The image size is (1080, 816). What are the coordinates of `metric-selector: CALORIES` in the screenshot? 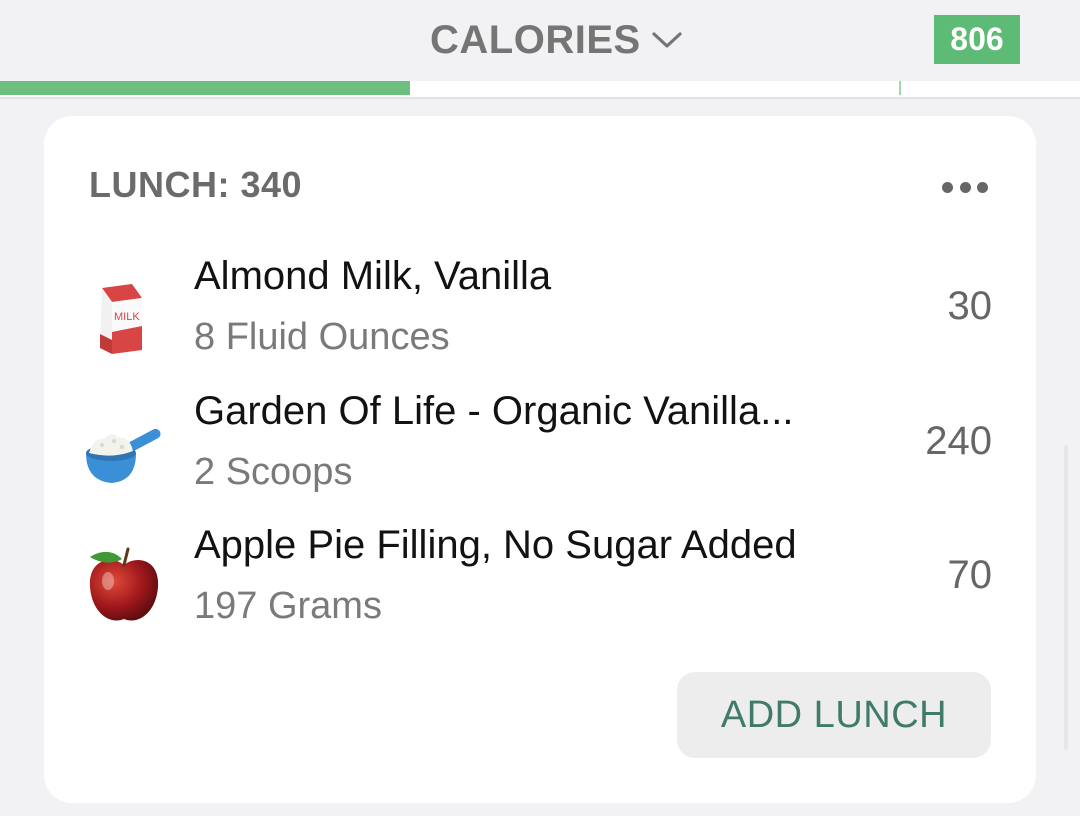 It's located at (556, 40).